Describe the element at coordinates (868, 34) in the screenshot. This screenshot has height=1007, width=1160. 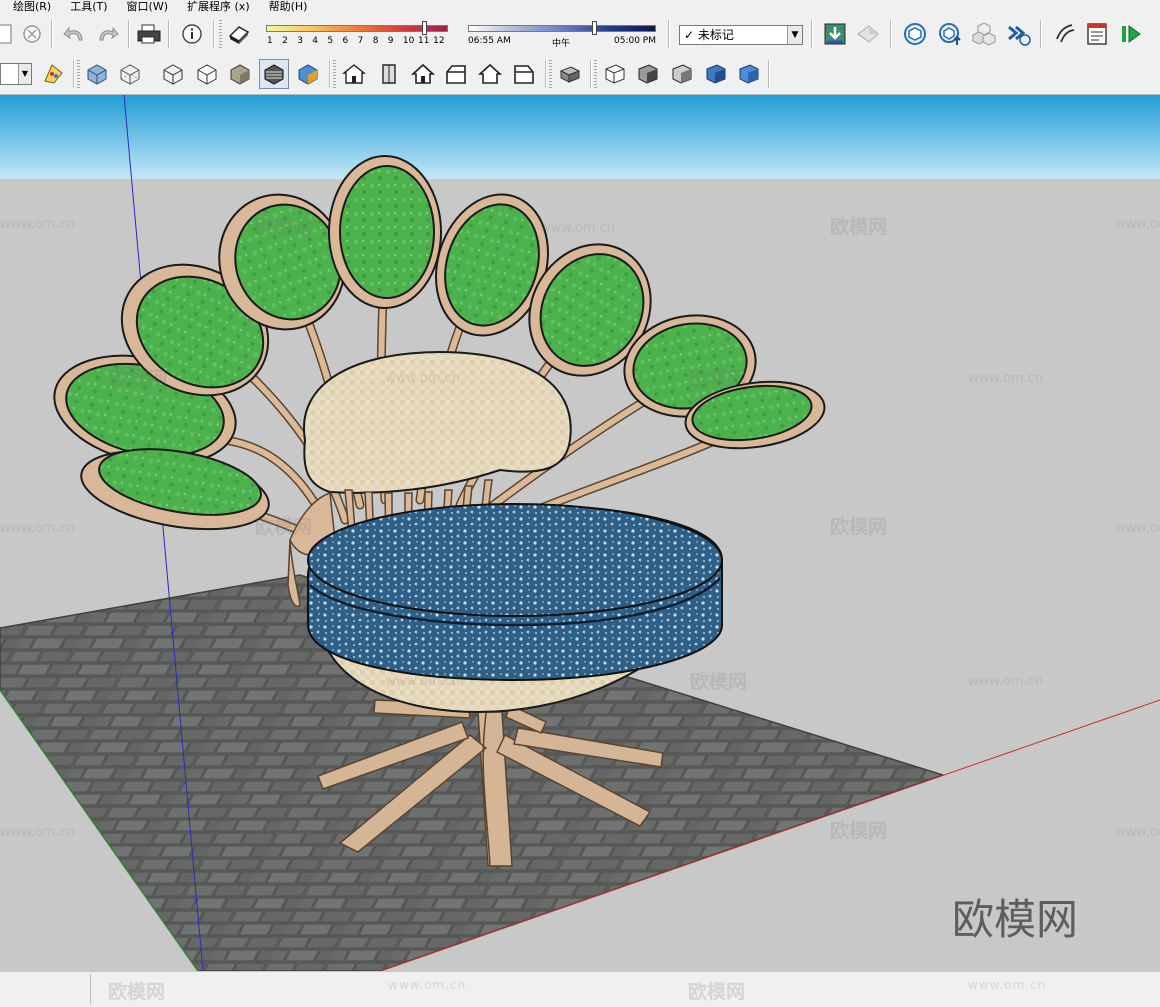
I see `share-model-icon` at that location.